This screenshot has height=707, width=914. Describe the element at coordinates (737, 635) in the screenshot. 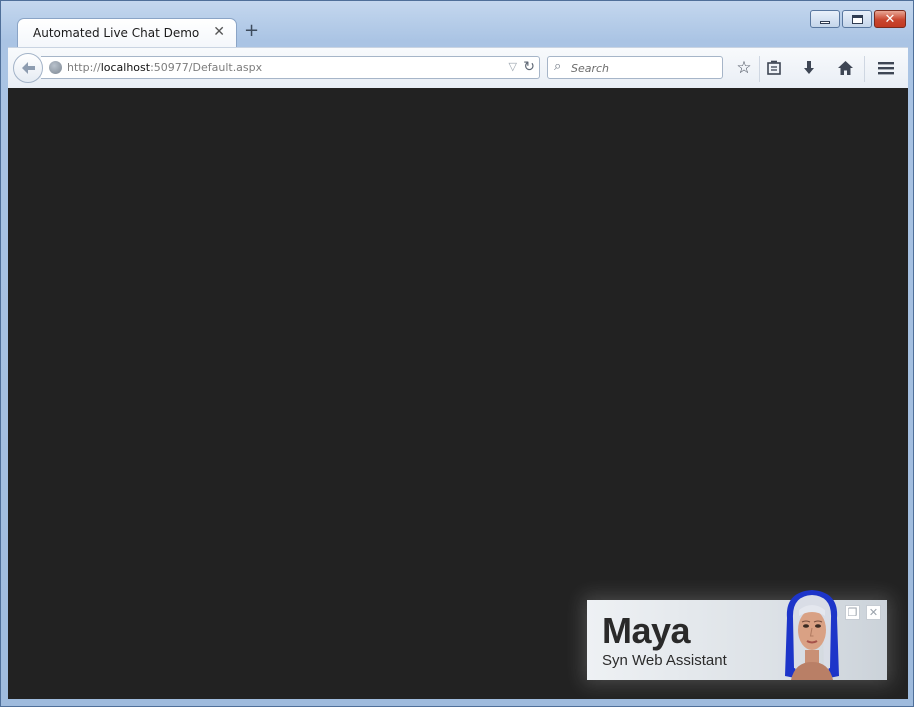

I see `chat-widget: Maya Syn Web Assistant ❐ ✕` at that location.